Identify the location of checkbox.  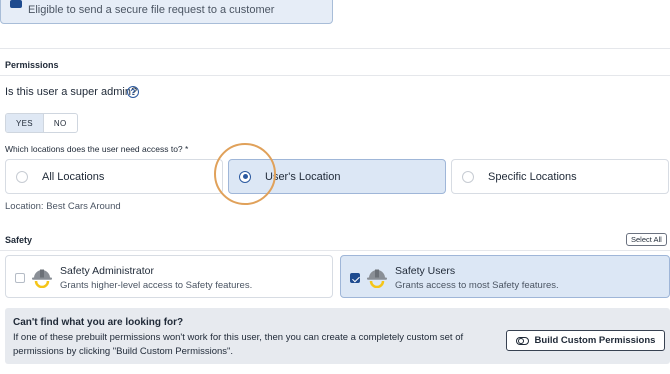
(20, 278).